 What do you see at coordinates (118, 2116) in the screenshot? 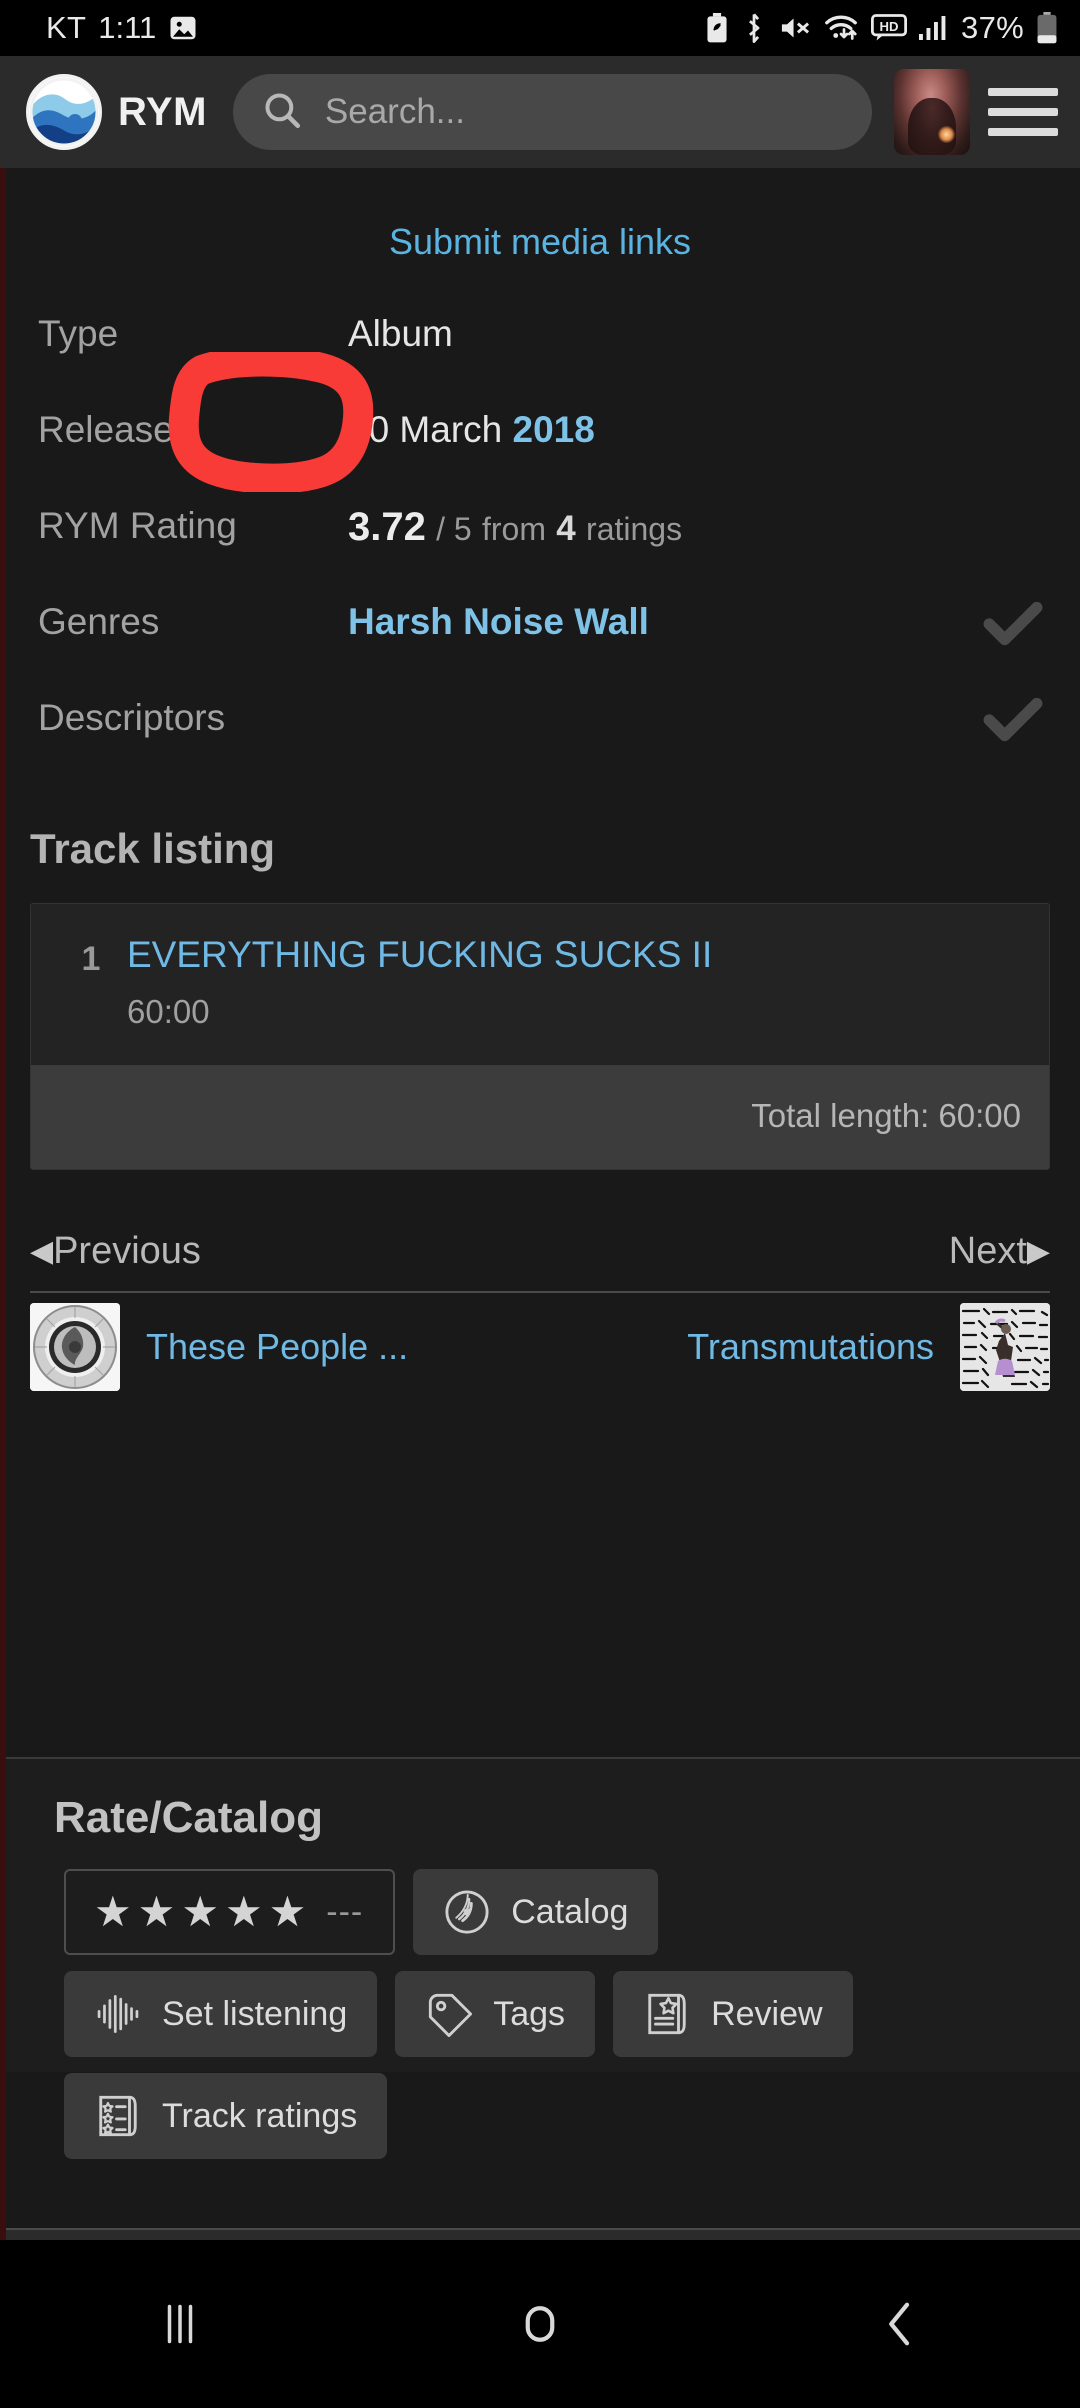
I see `track-ratings-list-icon` at bounding box center [118, 2116].